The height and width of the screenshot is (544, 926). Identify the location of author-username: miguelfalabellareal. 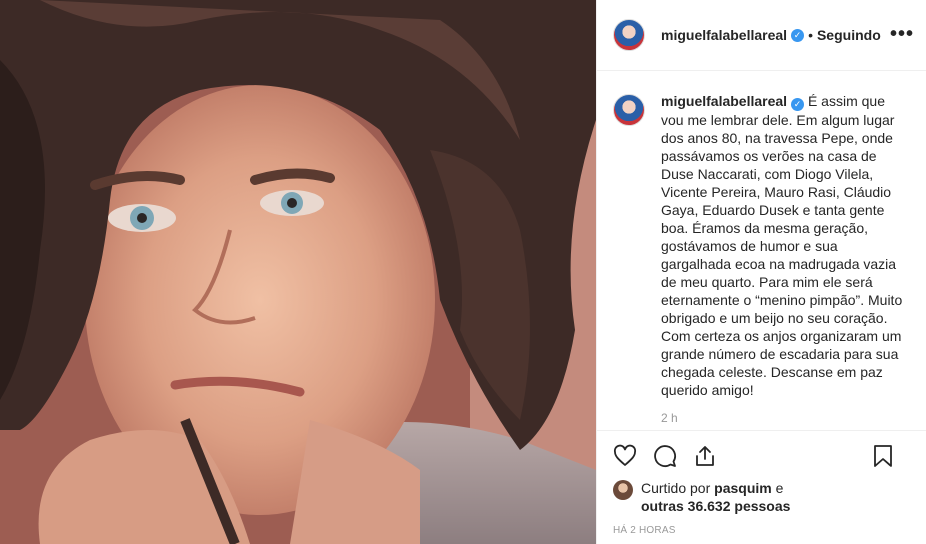
(724, 35).